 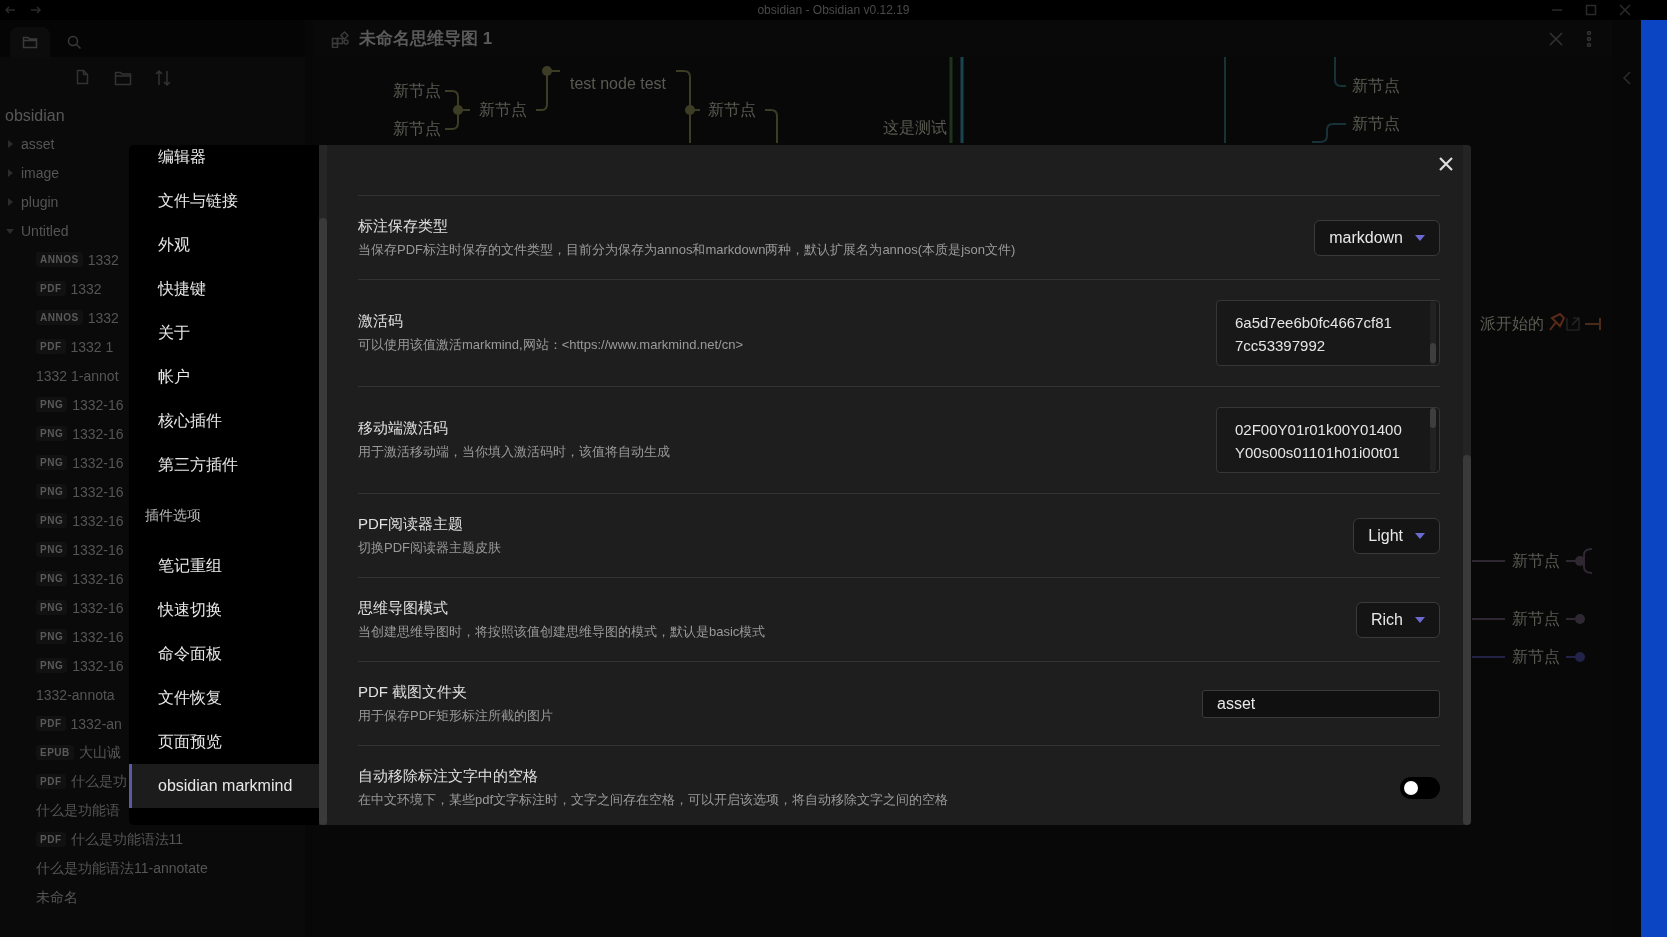 What do you see at coordinates (224, 421) in the screenshot?
I see `settings-nav-item: 核心插件` at bounding box center [224, 421].